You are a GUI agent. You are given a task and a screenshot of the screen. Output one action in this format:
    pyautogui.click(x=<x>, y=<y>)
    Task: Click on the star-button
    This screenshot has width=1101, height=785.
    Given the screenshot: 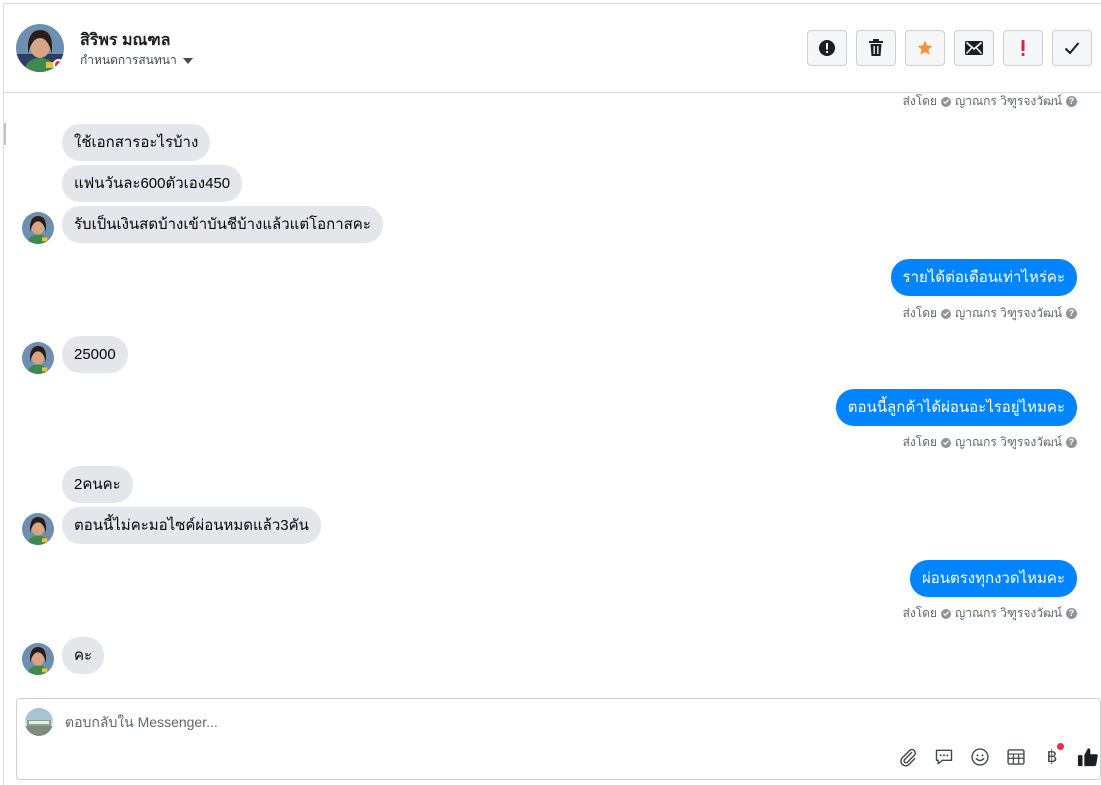 What is the action you would take?
    pyautogui.click(x=925, y=48)
    